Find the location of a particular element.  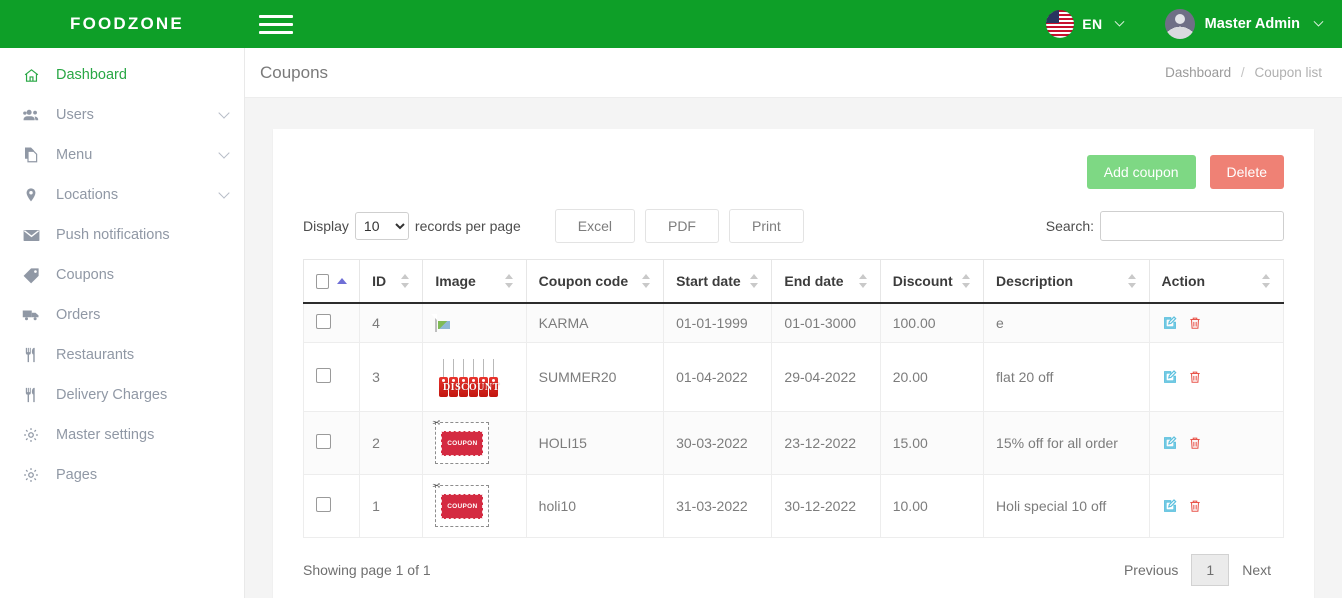

cell-id: 1 is located at coordinates (391, 506).